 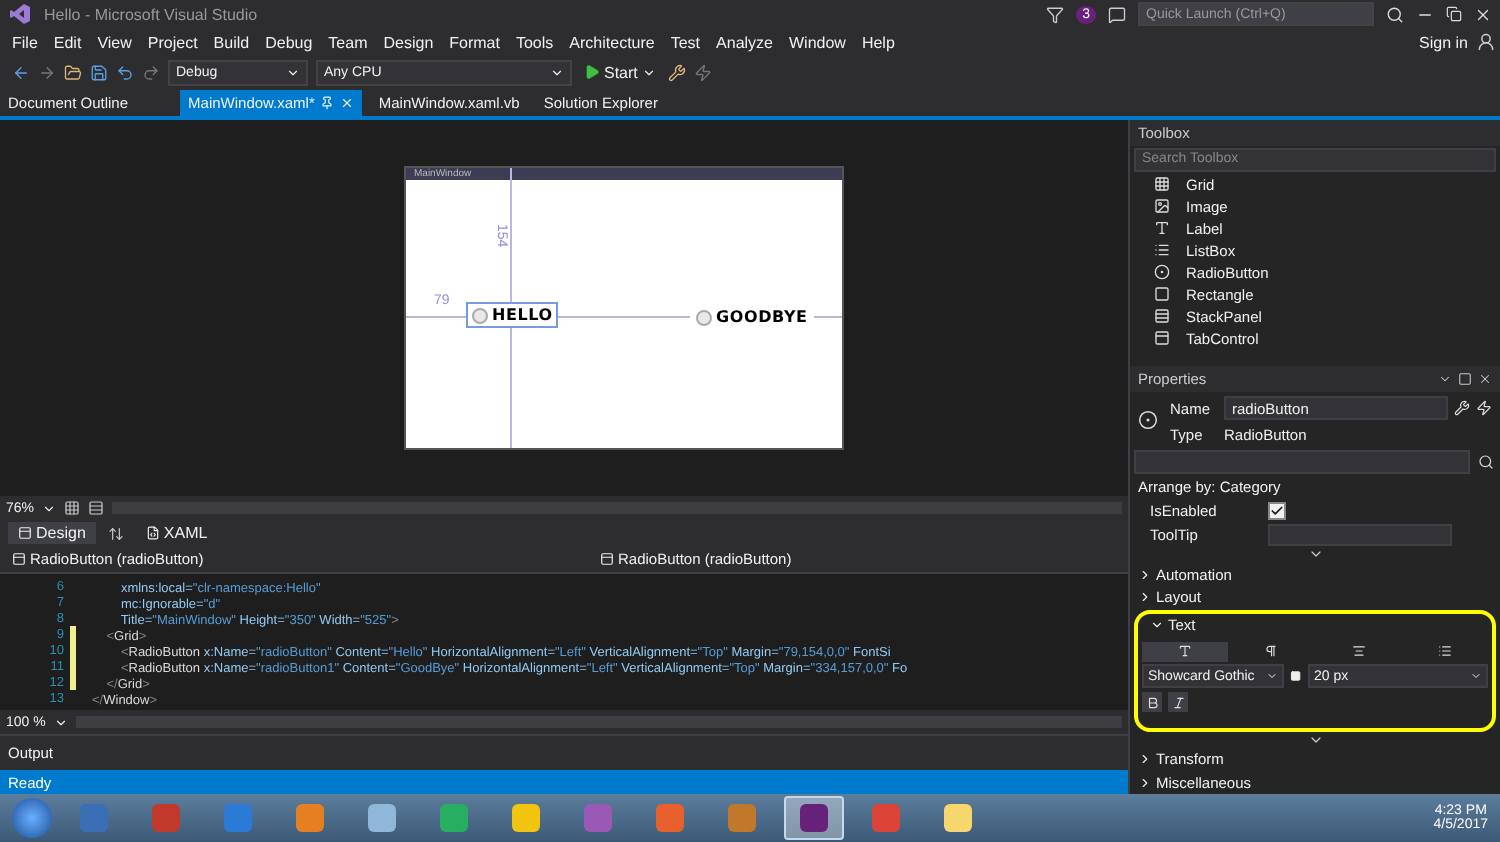 What do you see at coordinates (20, 14) in the screenshot?
I see `app-logo-icon` at bounding box center [20, 14].